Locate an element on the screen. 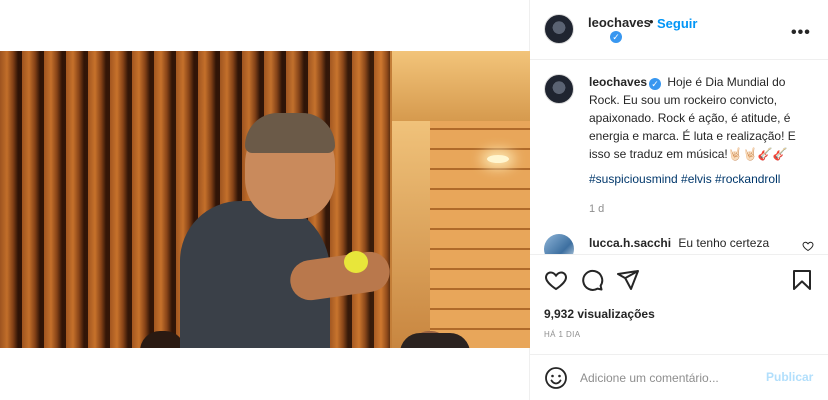 This screenshot has height=400, width=828. heart-icon is located at coordinates (556, 280).